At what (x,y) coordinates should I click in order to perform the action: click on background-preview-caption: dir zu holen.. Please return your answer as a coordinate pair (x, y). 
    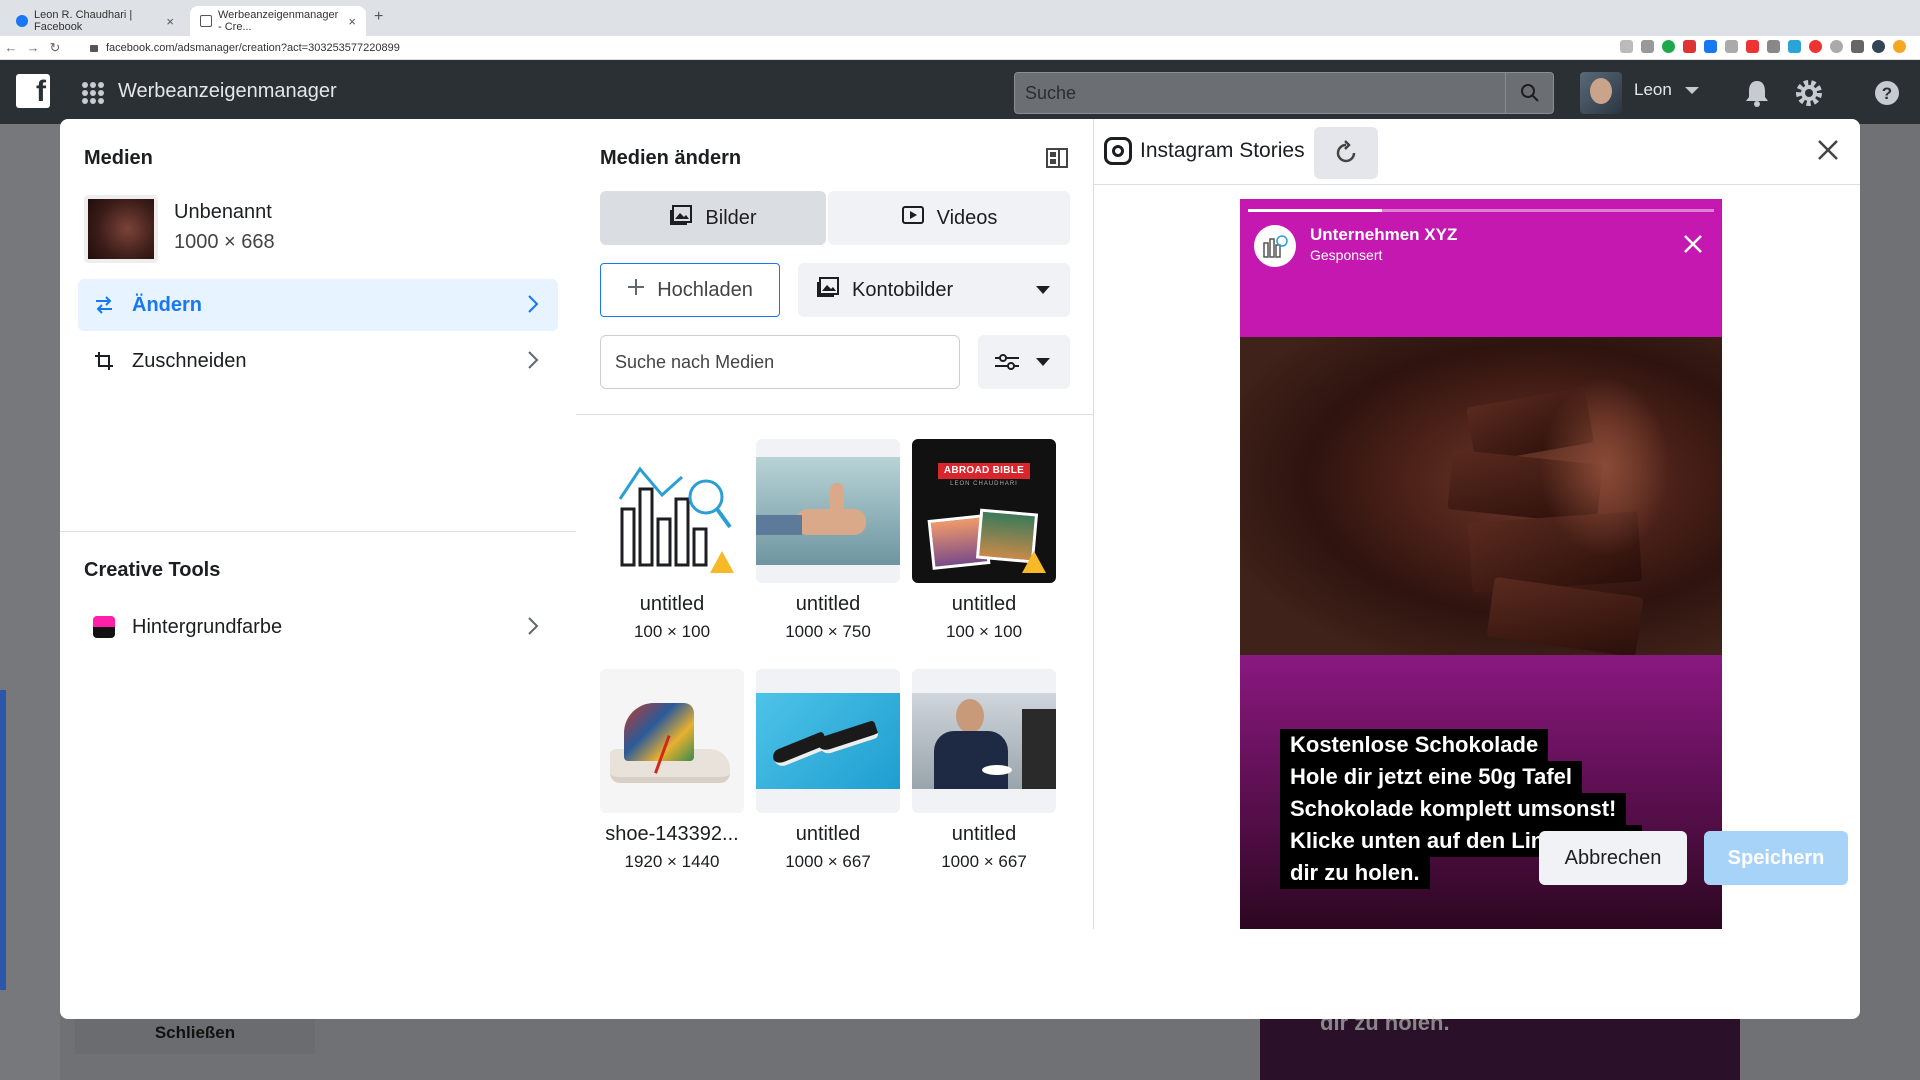
    Looking at the image, I should click on (1500, 1045).